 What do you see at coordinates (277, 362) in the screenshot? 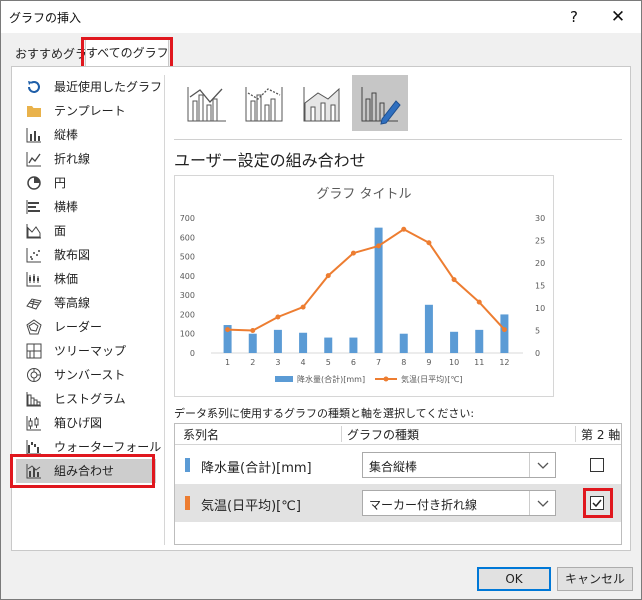
I see `x-tick-label: 3` at bounding box center [277, 362].